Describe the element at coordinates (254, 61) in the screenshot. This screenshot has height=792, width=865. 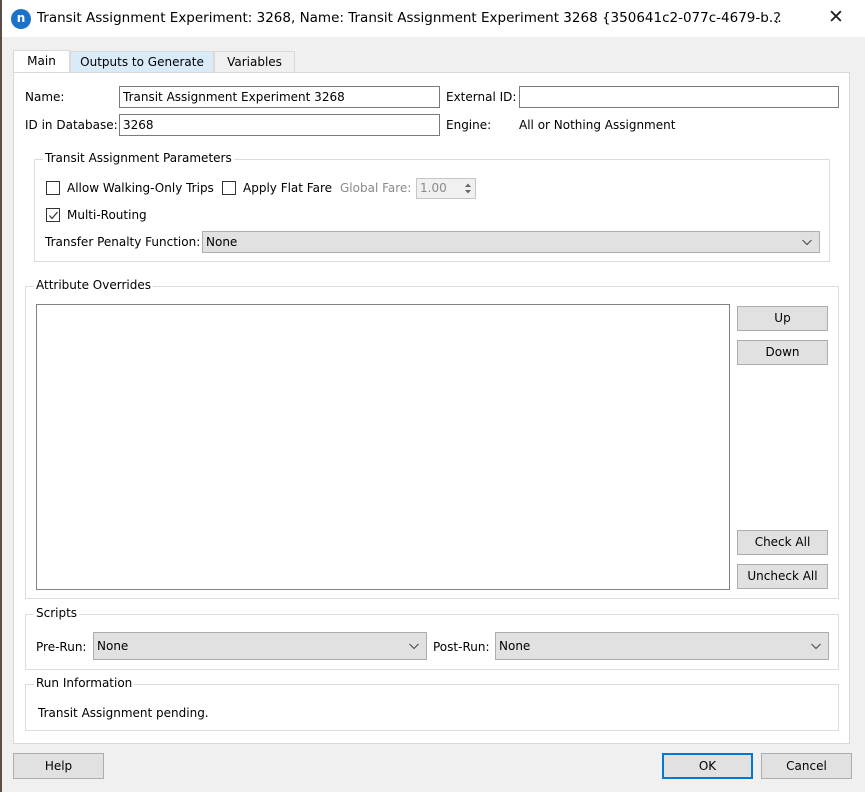
I see `tab-variables: Variables` at that location.